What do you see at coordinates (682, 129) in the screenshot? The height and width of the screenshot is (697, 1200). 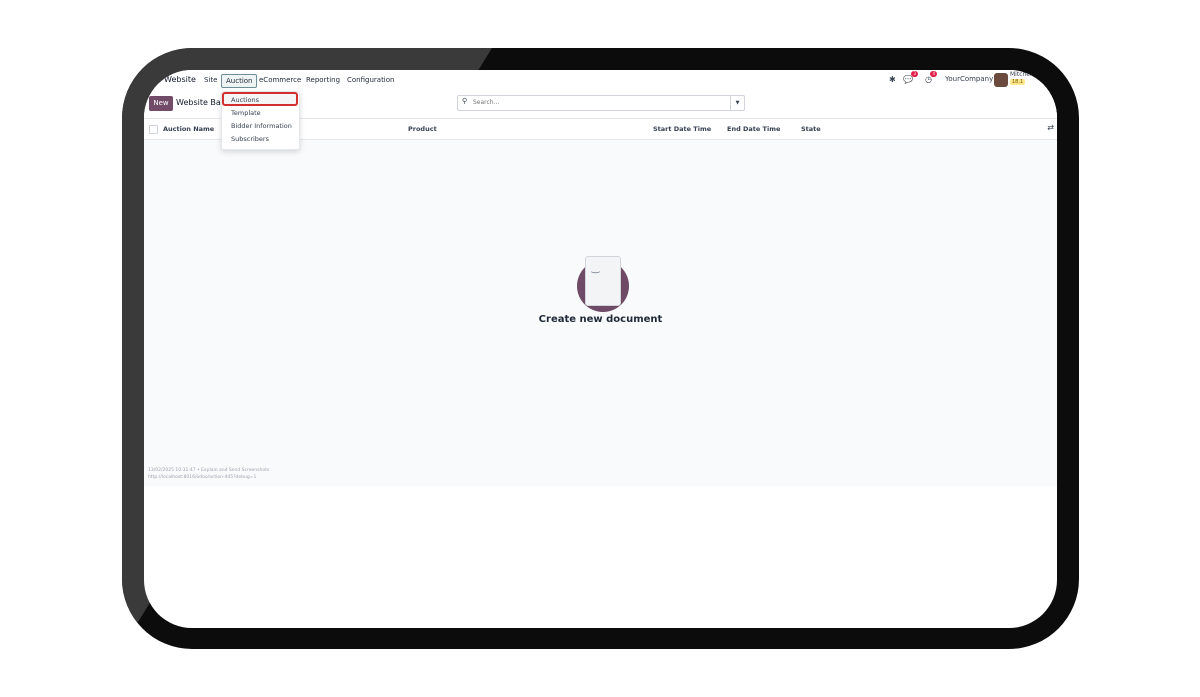 I see `column-start-date-time: Start Date Time` at bounding box center [682, 129].